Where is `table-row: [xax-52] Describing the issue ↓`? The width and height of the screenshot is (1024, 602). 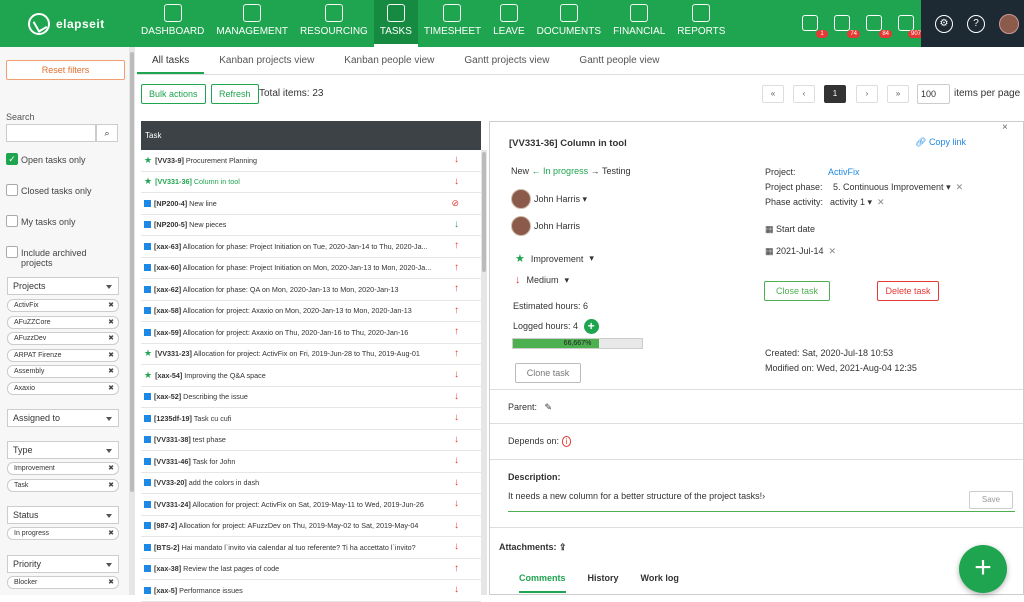
table-row: [xax-52] Describing the issue ↓ is located at coordinates (311, 397).